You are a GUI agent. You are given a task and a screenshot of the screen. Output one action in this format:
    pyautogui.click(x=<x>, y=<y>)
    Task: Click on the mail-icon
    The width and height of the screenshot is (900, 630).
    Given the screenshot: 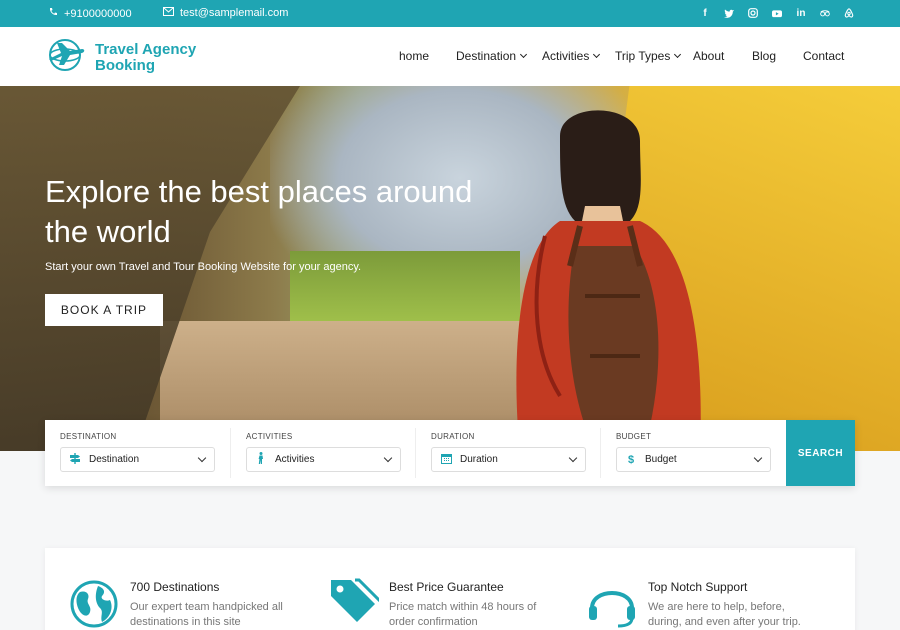 What is the action you would take?
    pyautogui.click(x=168, y=13)
    